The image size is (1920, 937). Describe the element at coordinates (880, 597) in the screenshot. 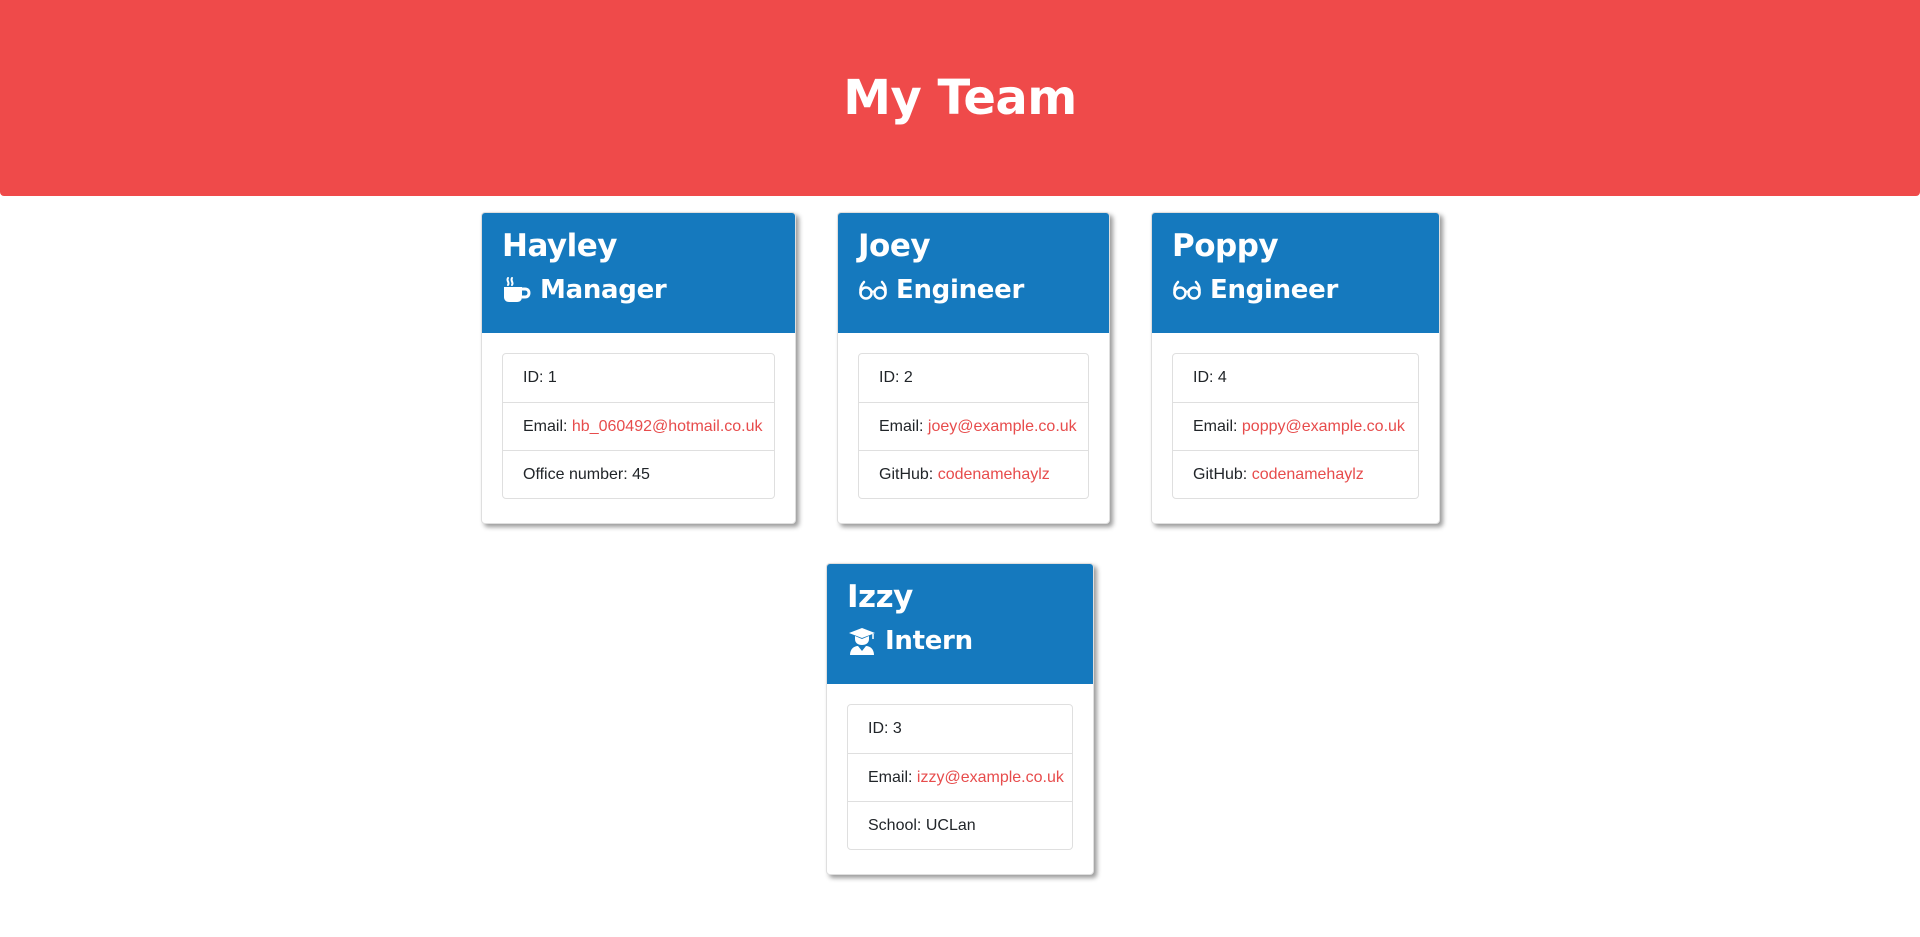

I see `employee-name: Izzy` at that location.